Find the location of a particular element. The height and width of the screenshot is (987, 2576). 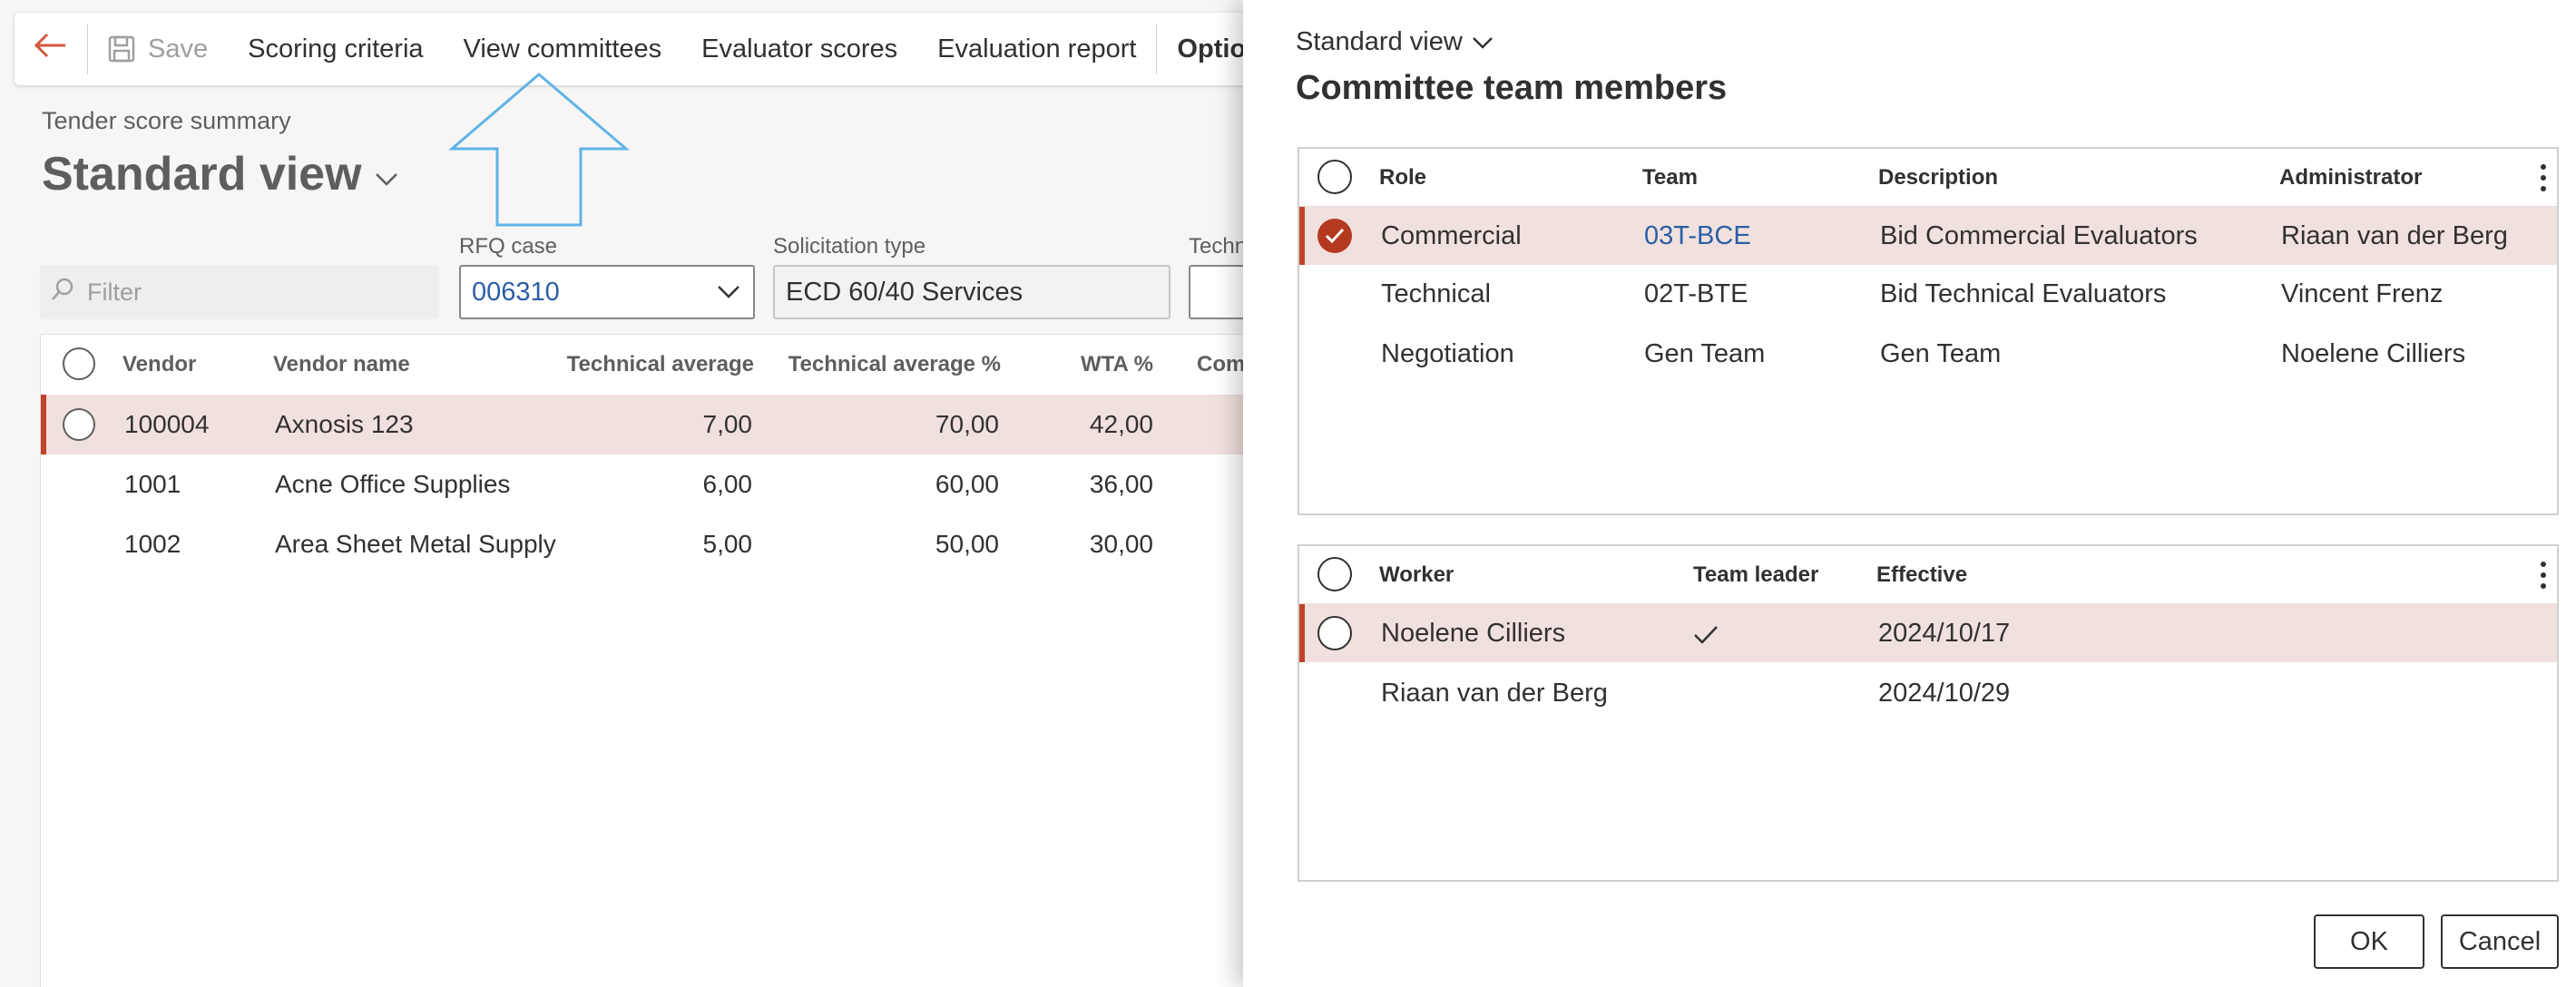

page-caption: Tender score summary is located at coordinates (166, 121).